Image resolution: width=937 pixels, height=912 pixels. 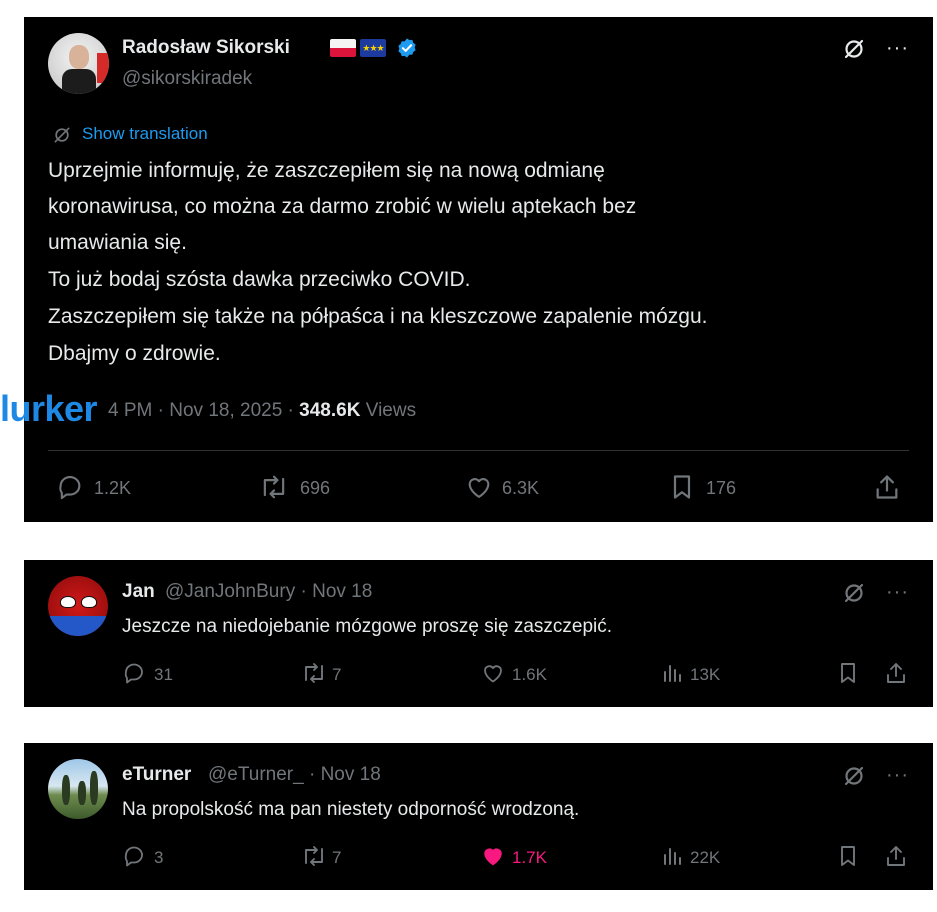 I want to click on show-translation-link: Show translation, so click(x=145, y=134).